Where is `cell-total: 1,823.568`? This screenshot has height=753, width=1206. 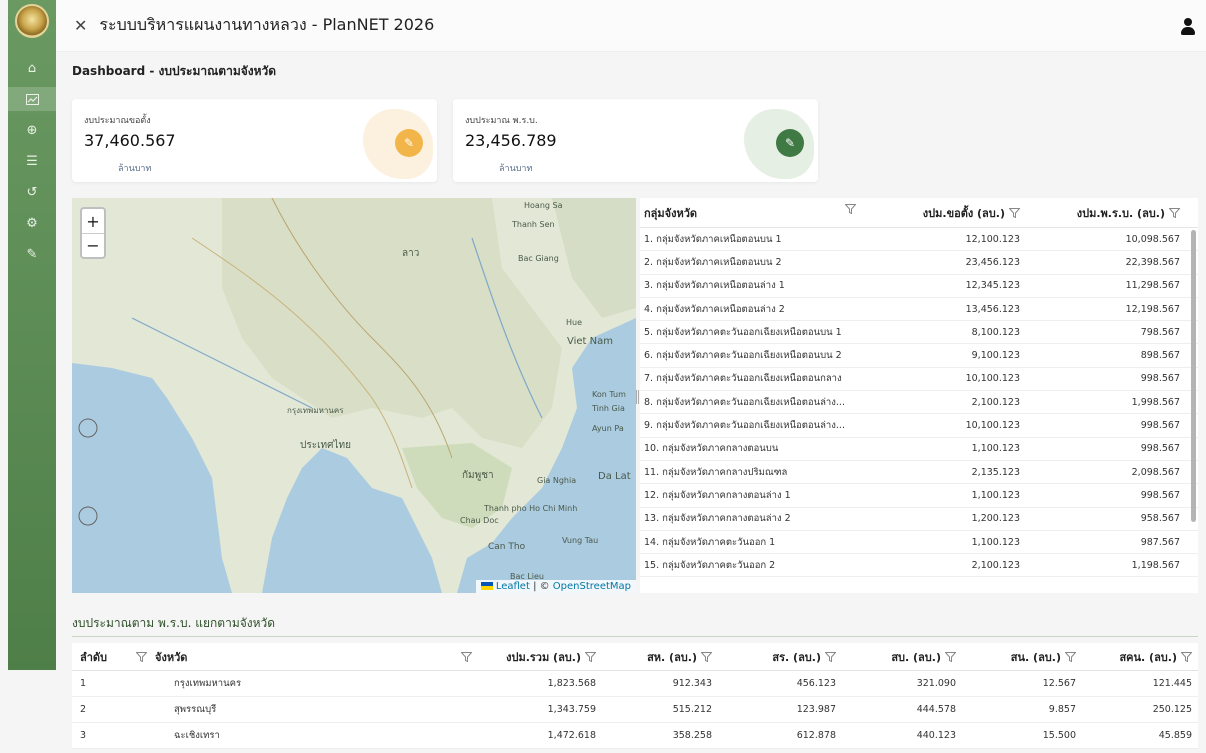 cell-total: 1,823.568 is located at coordinates (571, 683).